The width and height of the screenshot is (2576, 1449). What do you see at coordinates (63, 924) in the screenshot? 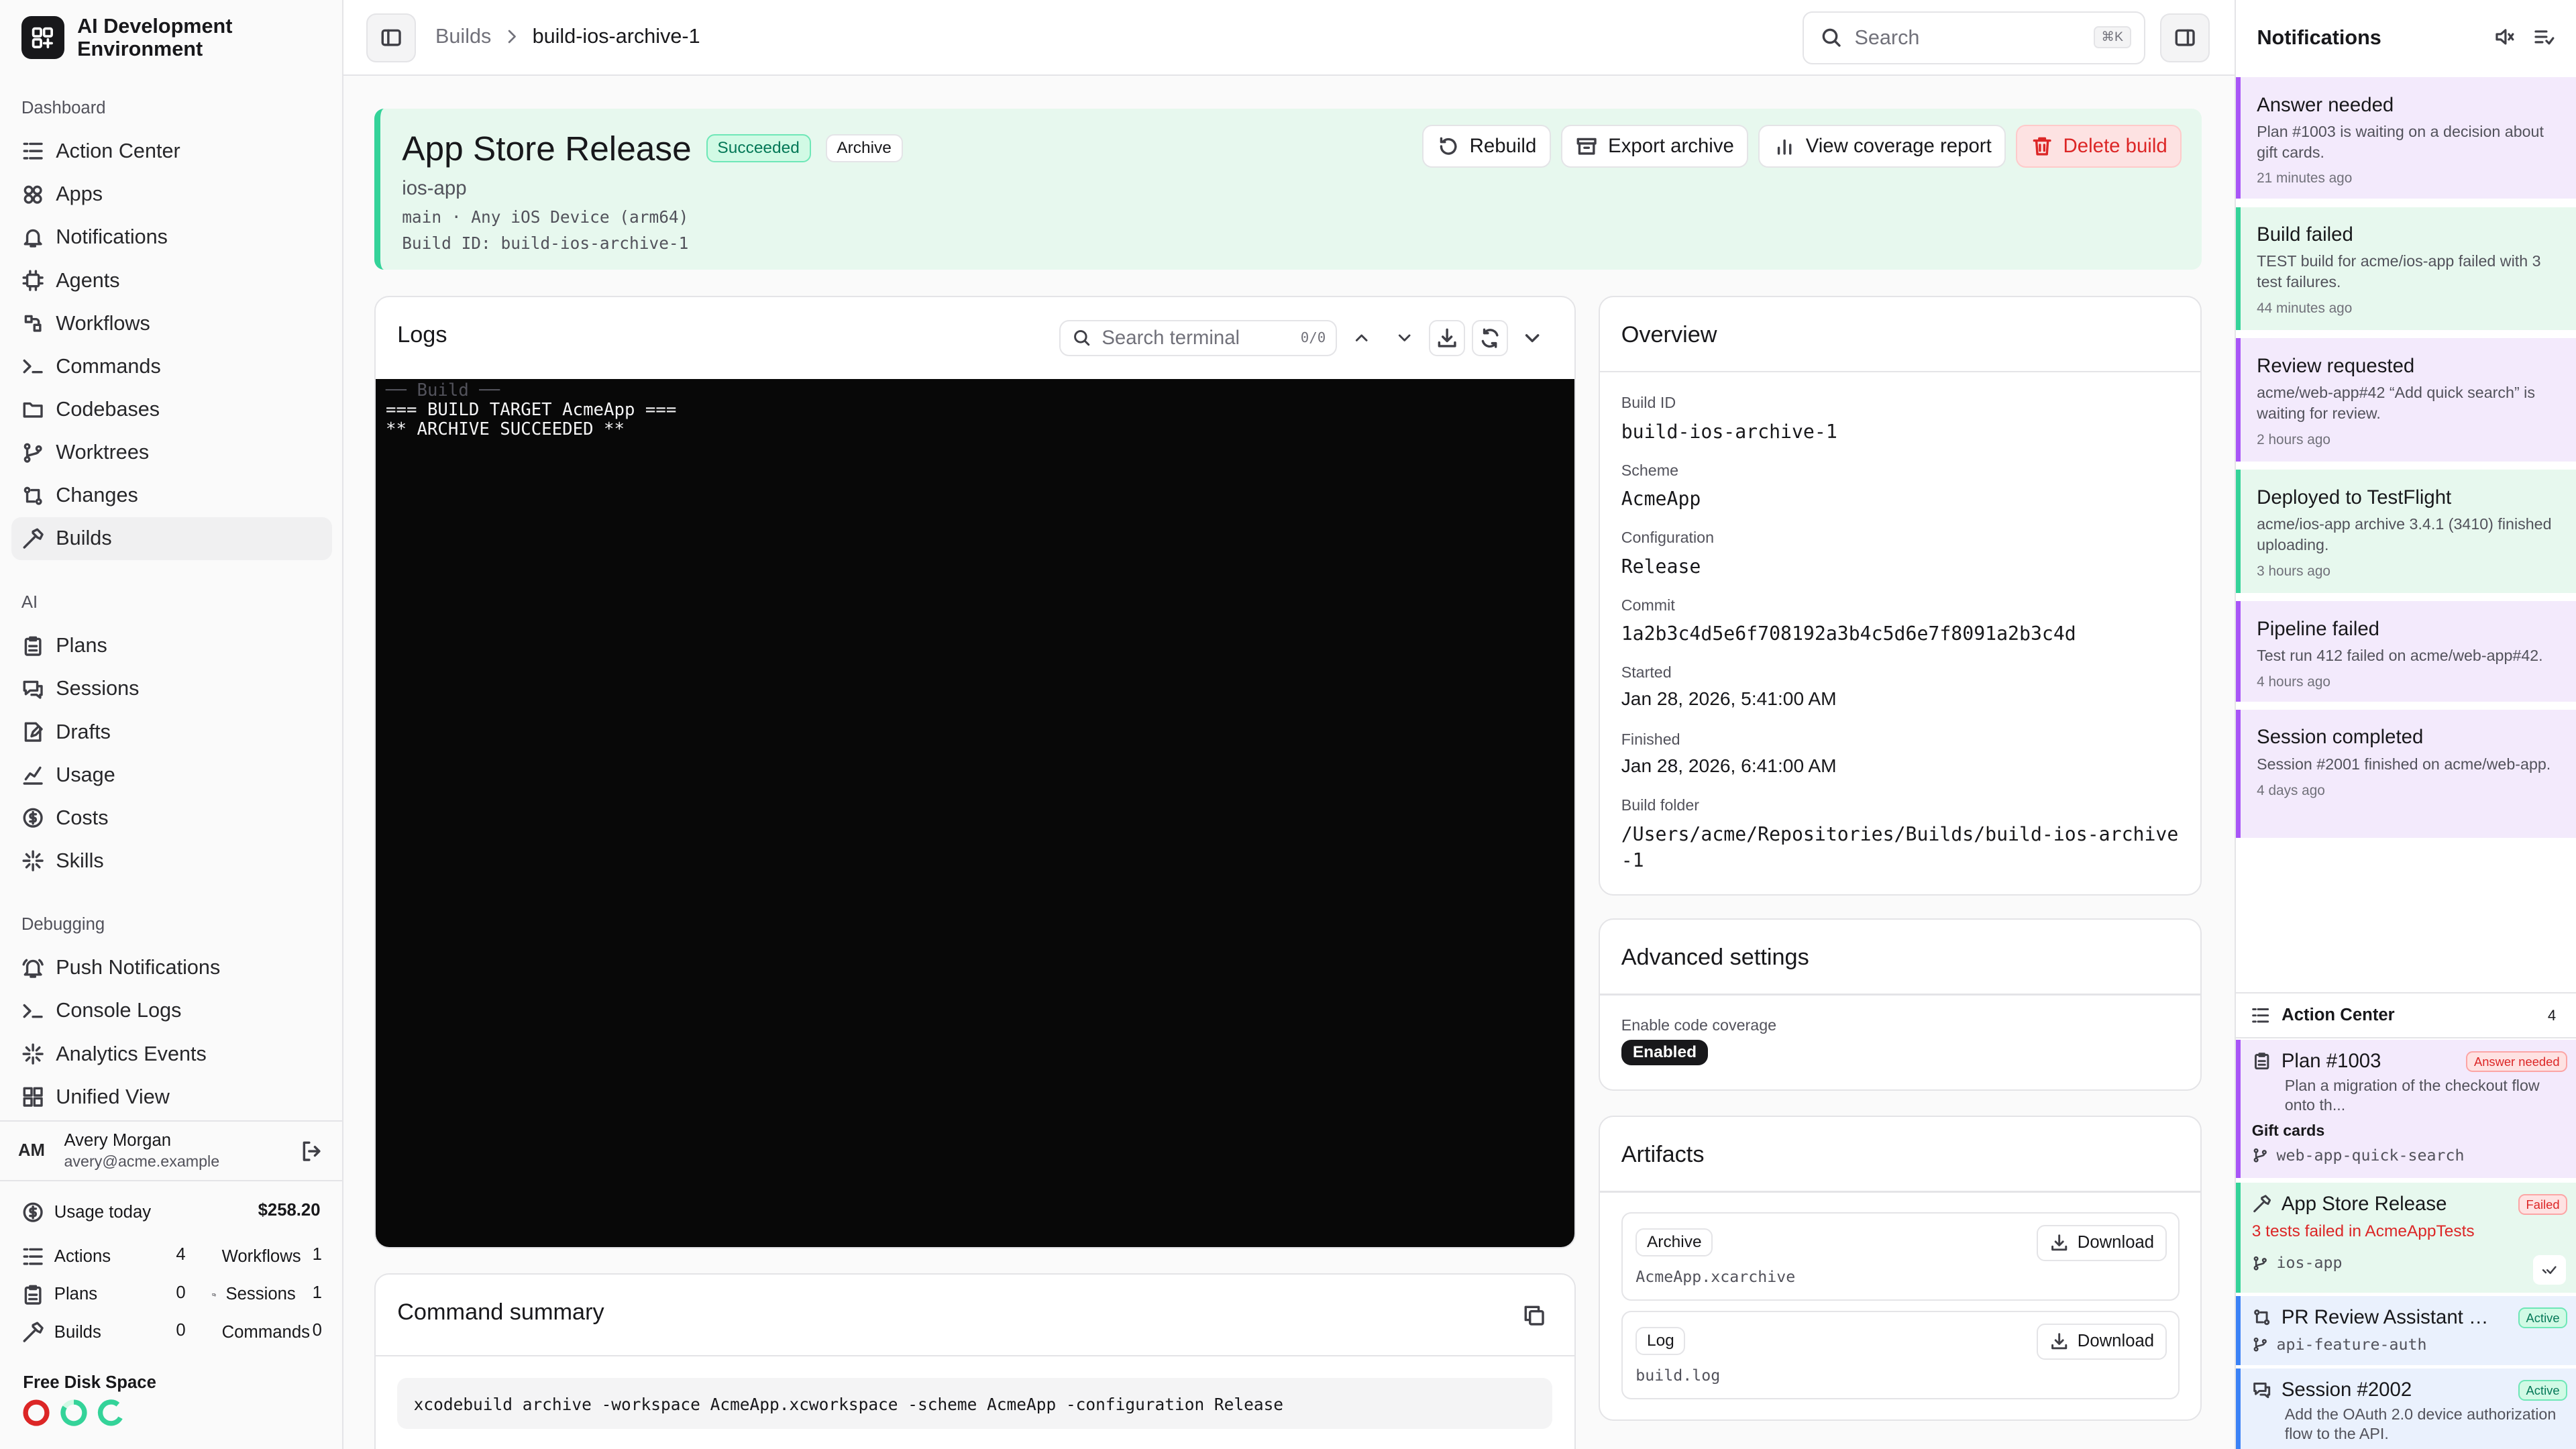
I see `section-title-debugging: Debugging` at bounding box center [63, 924].